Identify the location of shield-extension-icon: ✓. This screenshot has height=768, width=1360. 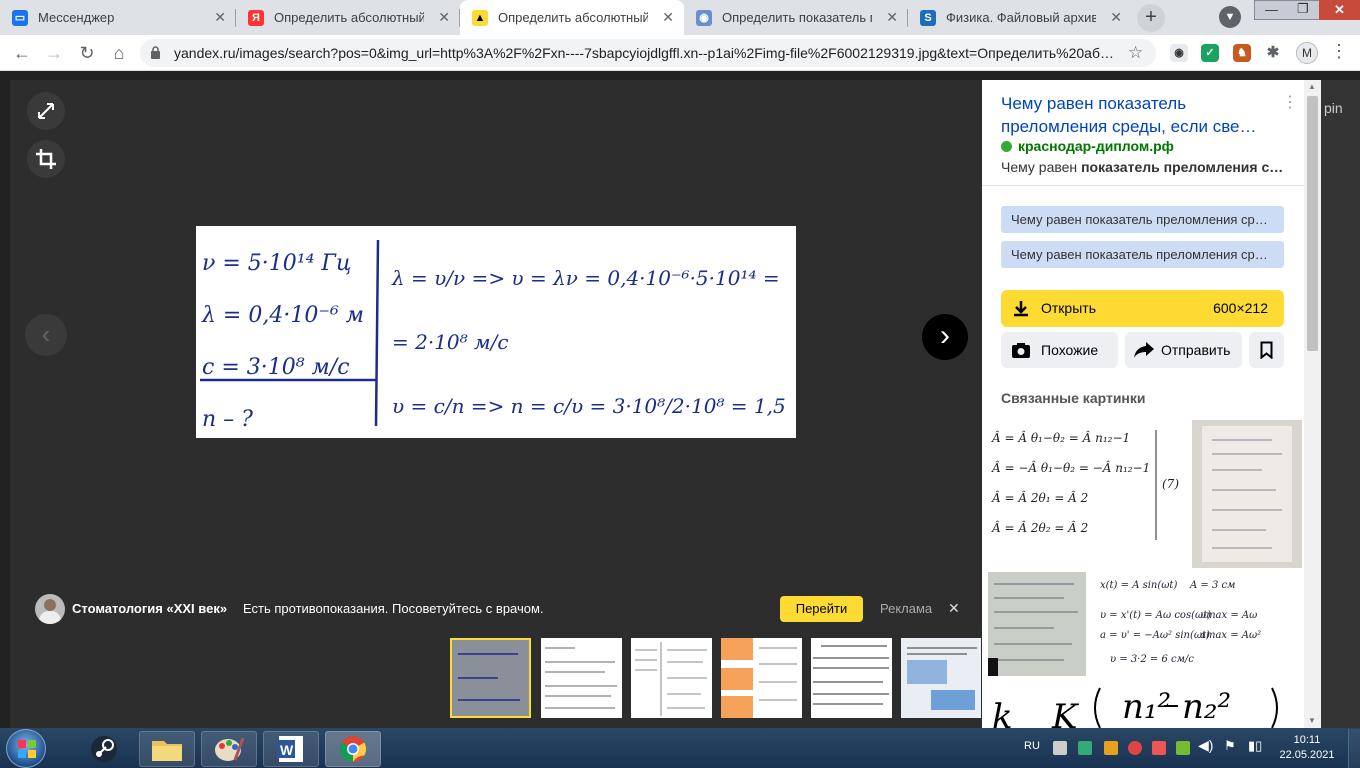
(1210, 53).